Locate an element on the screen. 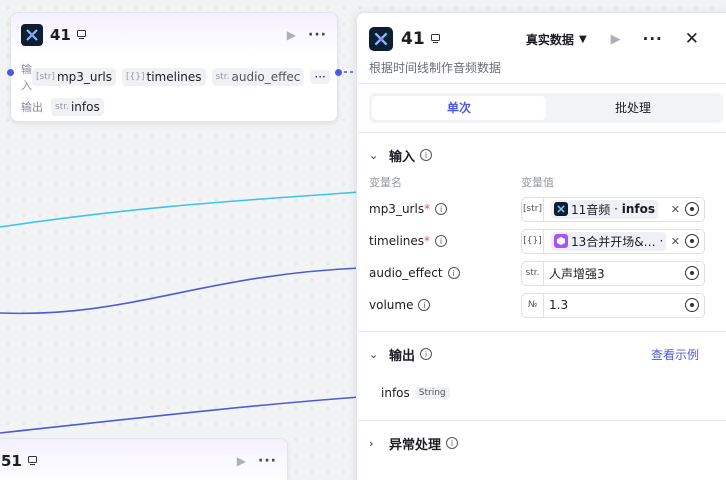 The image size is (726, 480). panel-header: 41 真实数据 ▼ ▶ ··· ✕ is located at coordinates (541, 33).